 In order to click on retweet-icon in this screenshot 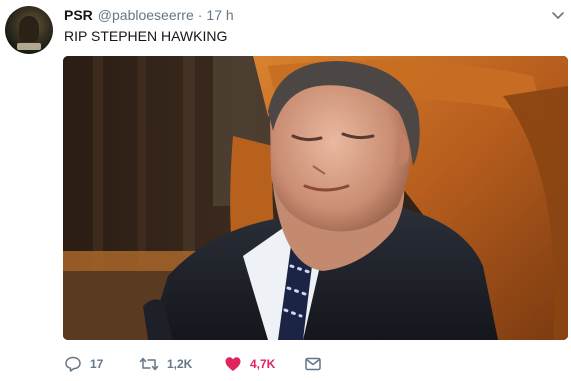, I will do `click(149, 364)`.